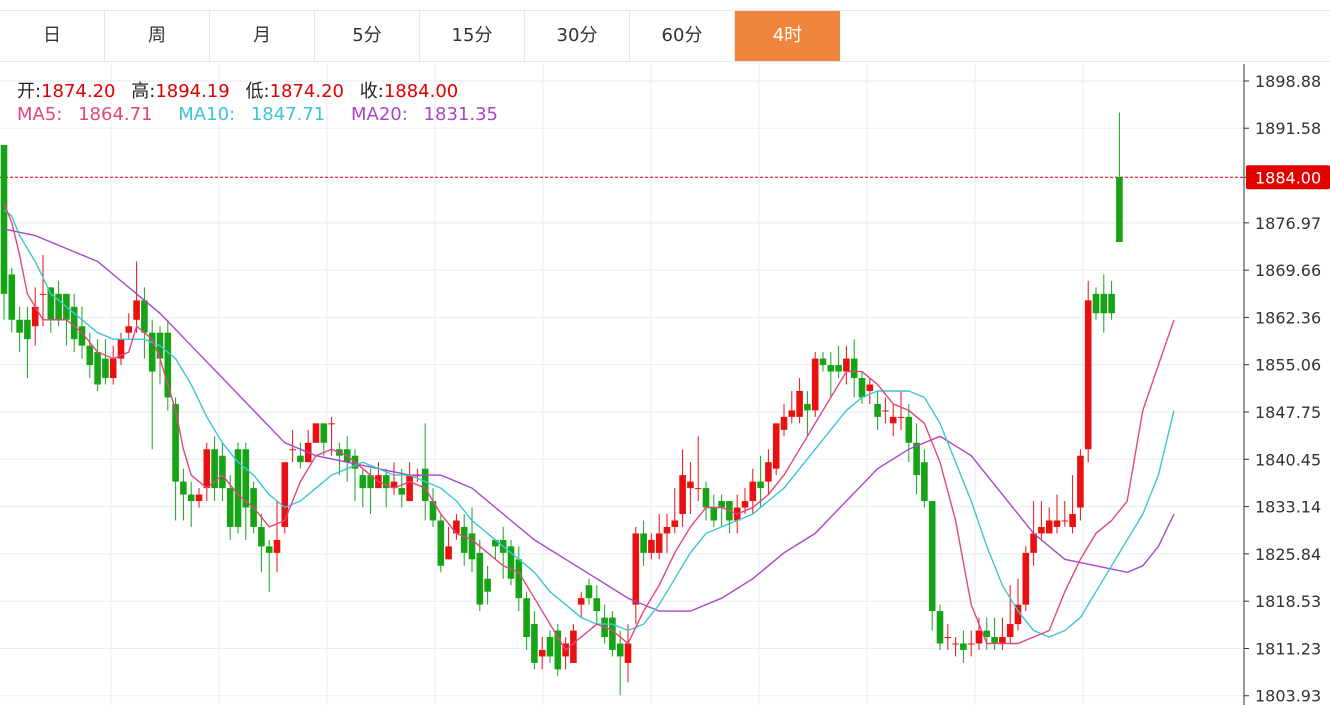 The height and width of the screenshot is (705, 1330). I want to click on y-tick-label: 1862.36, so click(1288, 317).